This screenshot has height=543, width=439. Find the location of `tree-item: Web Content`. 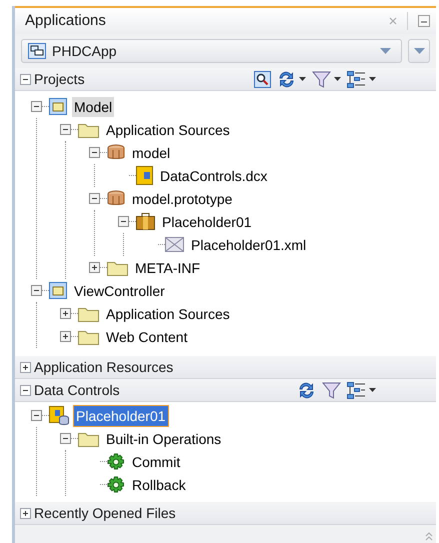

tree-item: Web Content is located at coordinates (147, 336).